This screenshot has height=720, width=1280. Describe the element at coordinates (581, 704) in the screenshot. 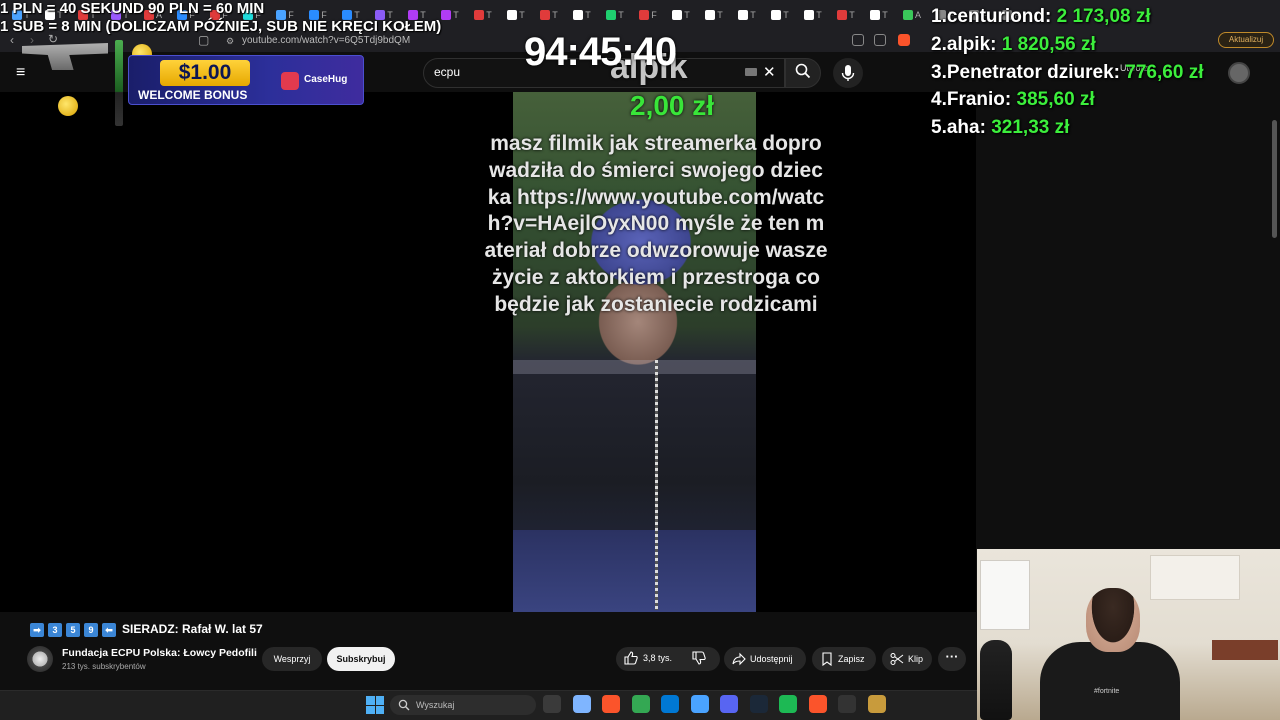

I see `copilot-icon` at that location.